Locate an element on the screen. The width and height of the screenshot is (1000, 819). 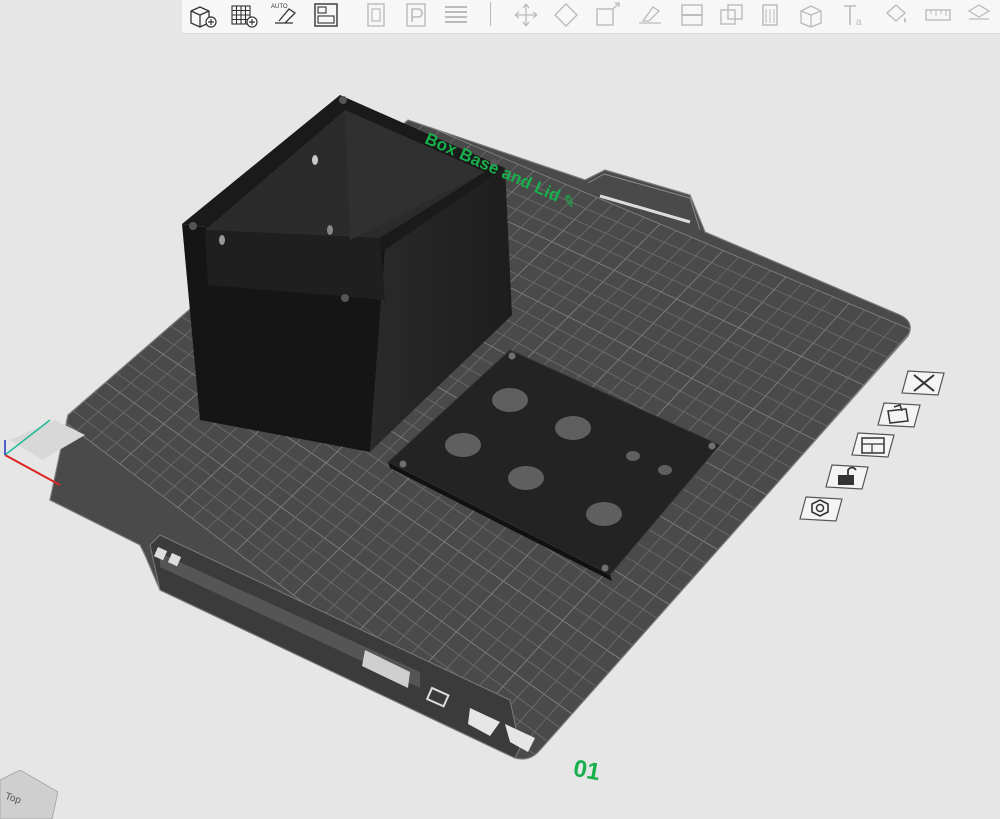
measure-button is located at coordinates (938, 15).